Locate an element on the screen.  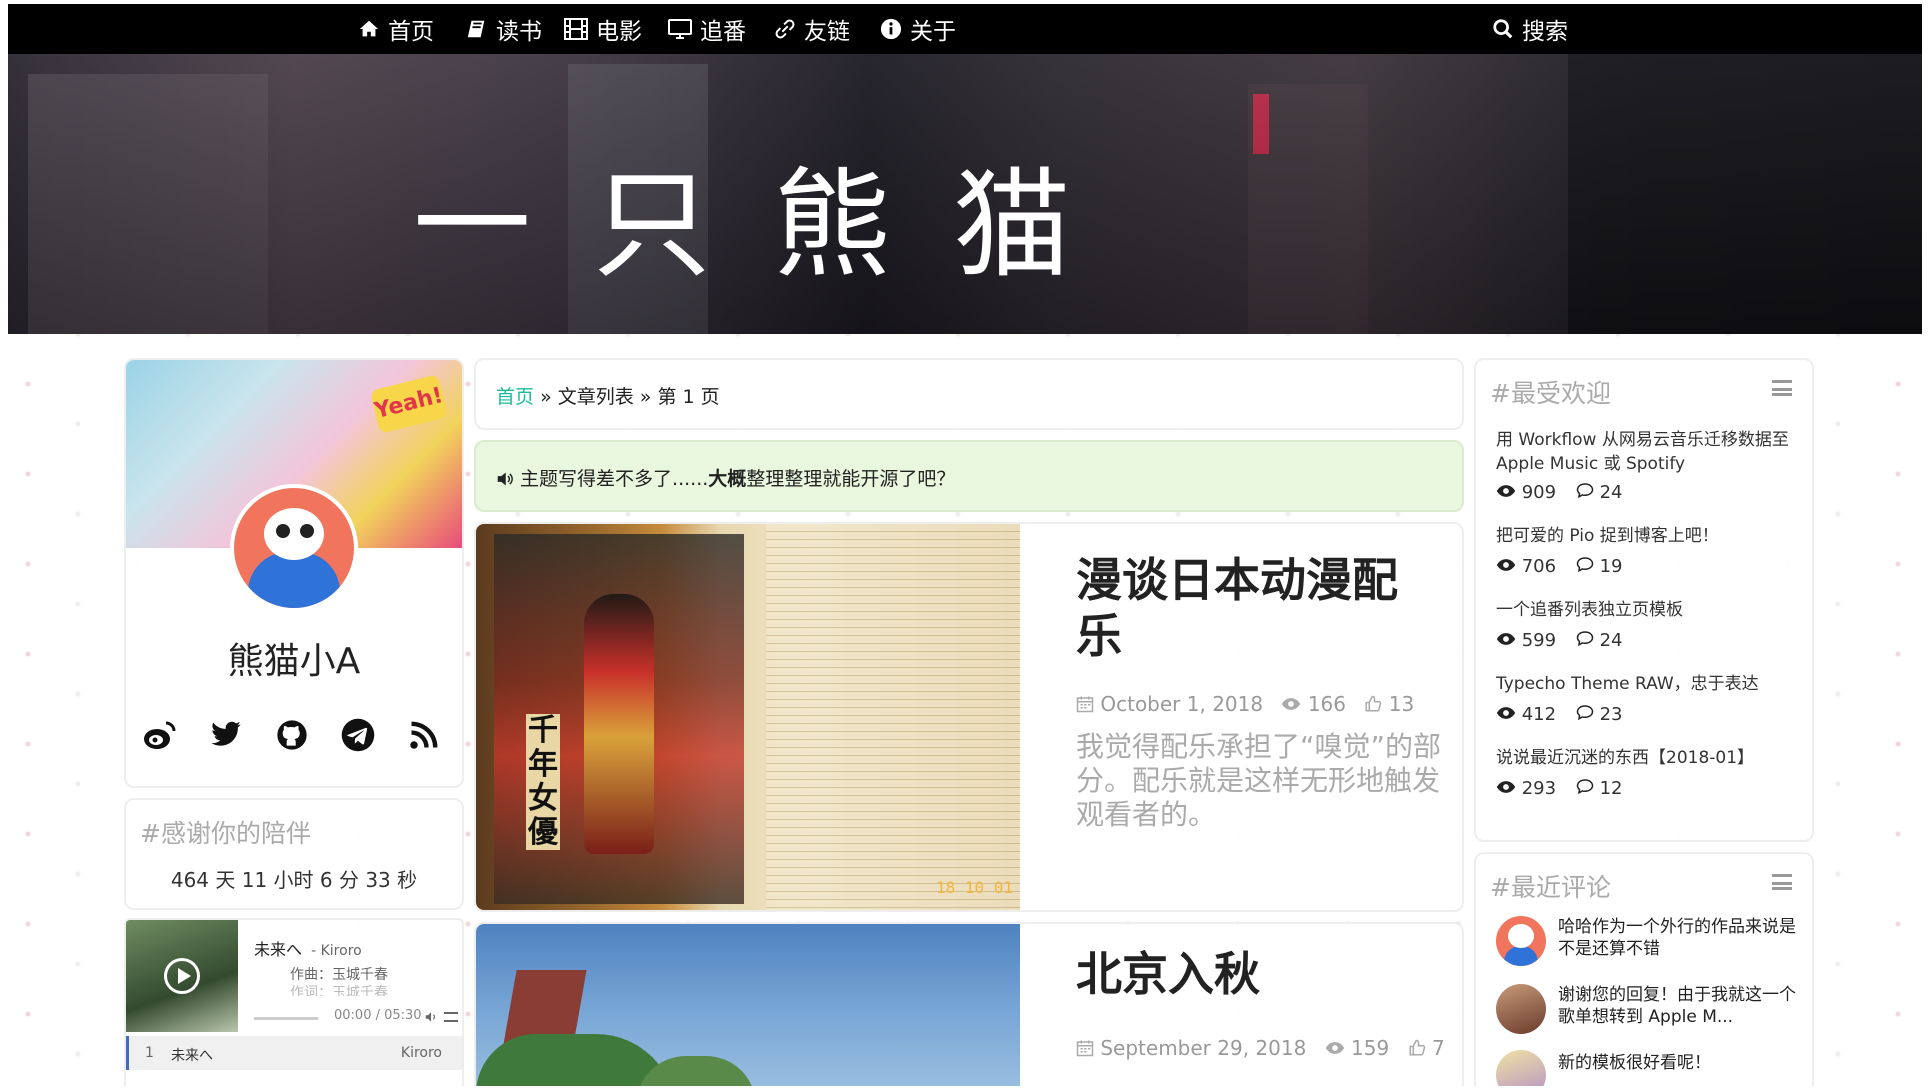
nav-anime: 追番 is located at coordinates (707, 29).